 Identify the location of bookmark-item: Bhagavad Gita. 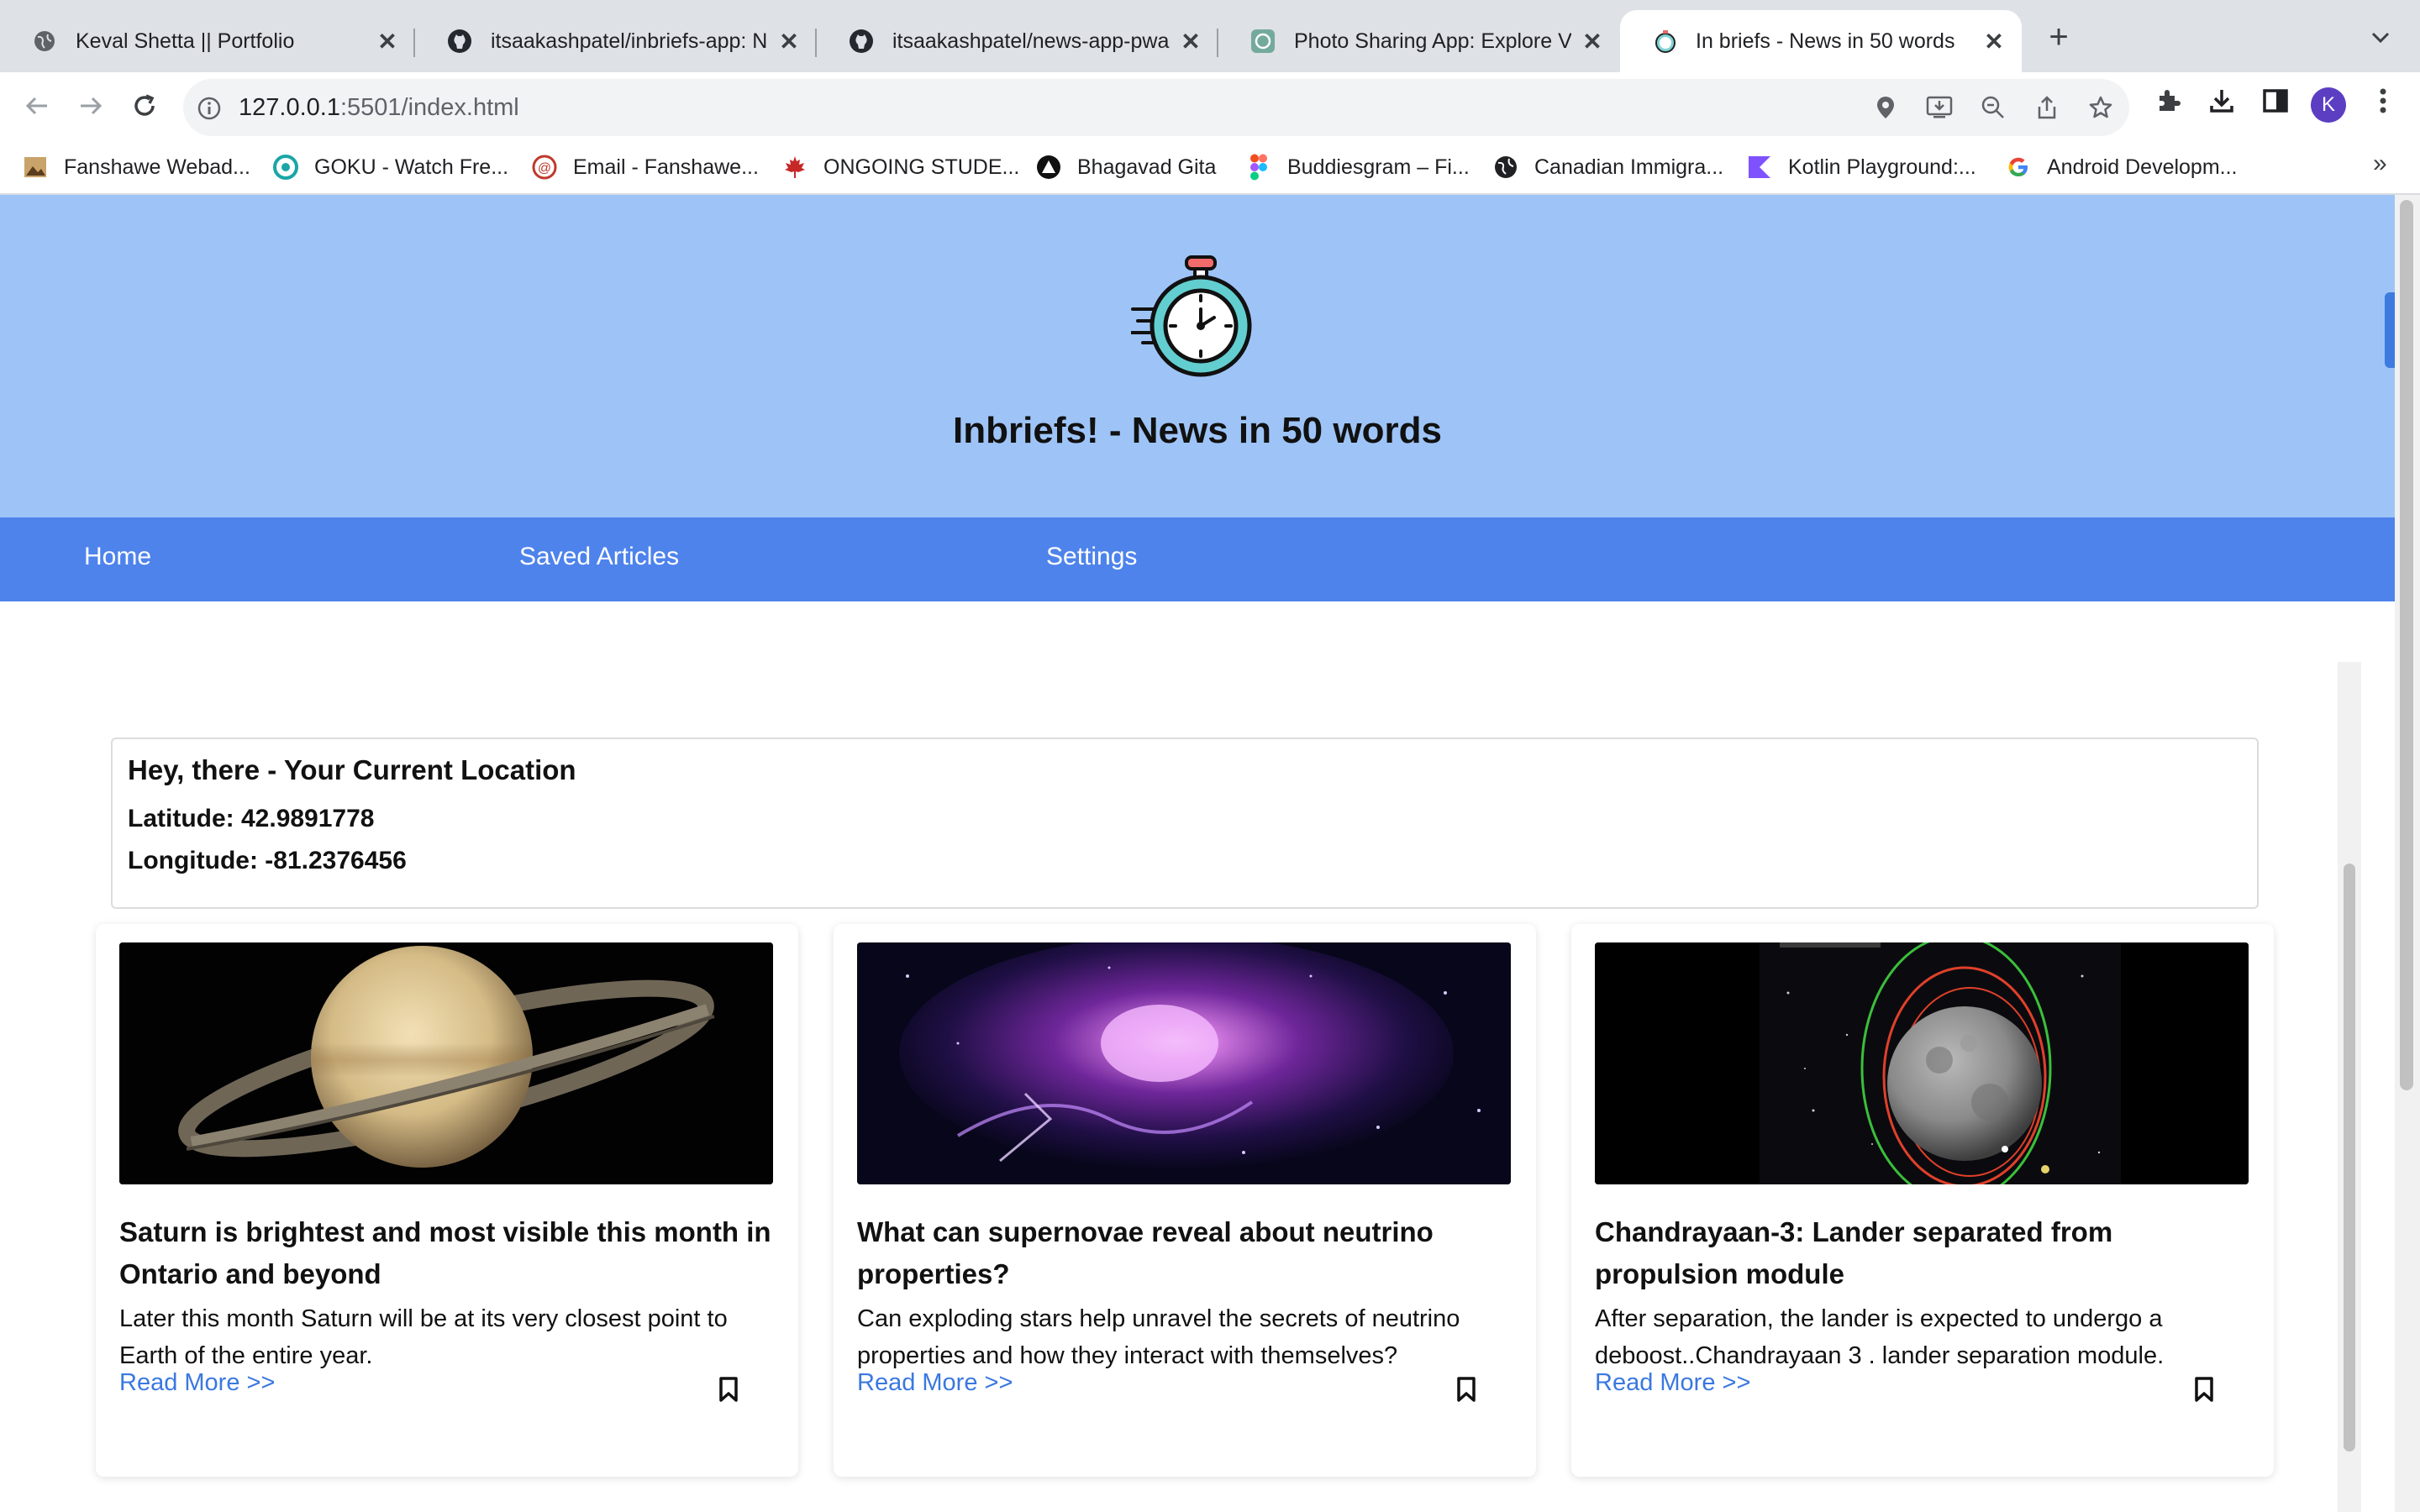
(1125, 167).